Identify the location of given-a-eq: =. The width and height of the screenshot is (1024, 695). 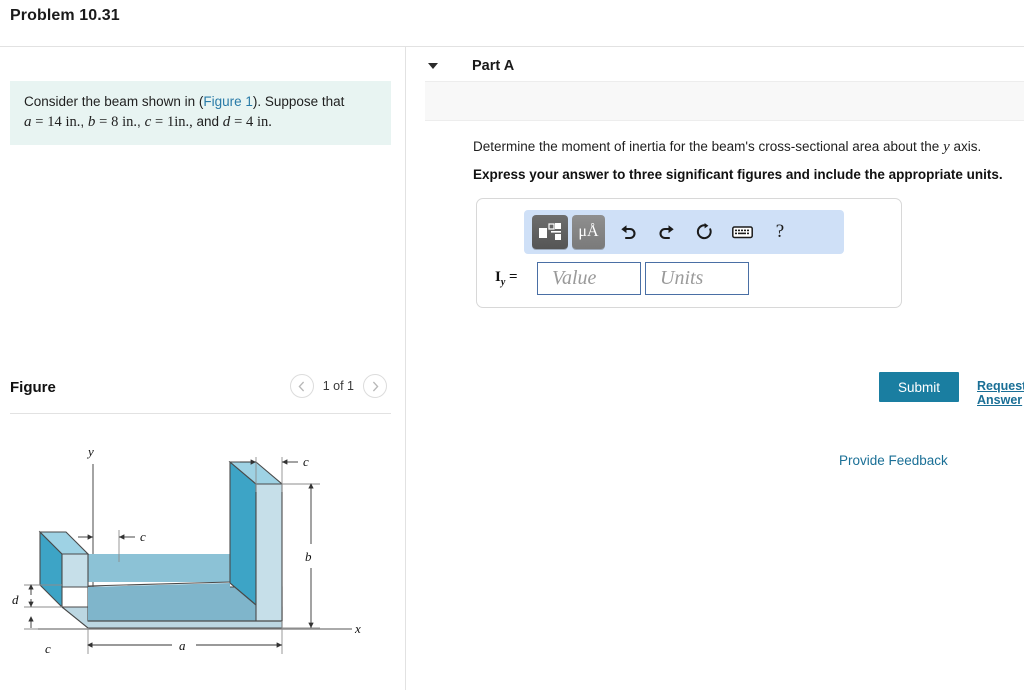
(39, 122).